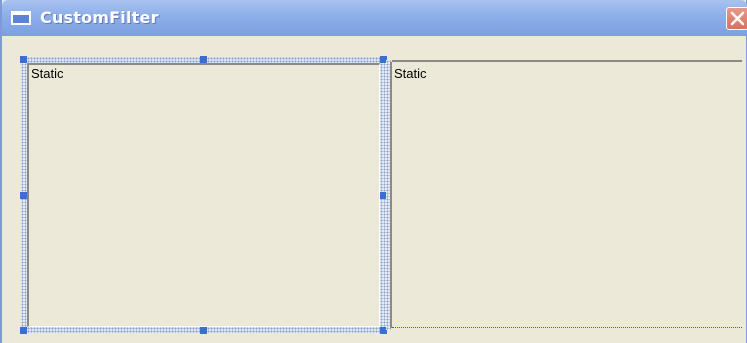 The height and width of the screenshot is (343, 747). Describe the element at coordinates (410, 73) in the screenshot. I see `right-static-label: Static` at that location.